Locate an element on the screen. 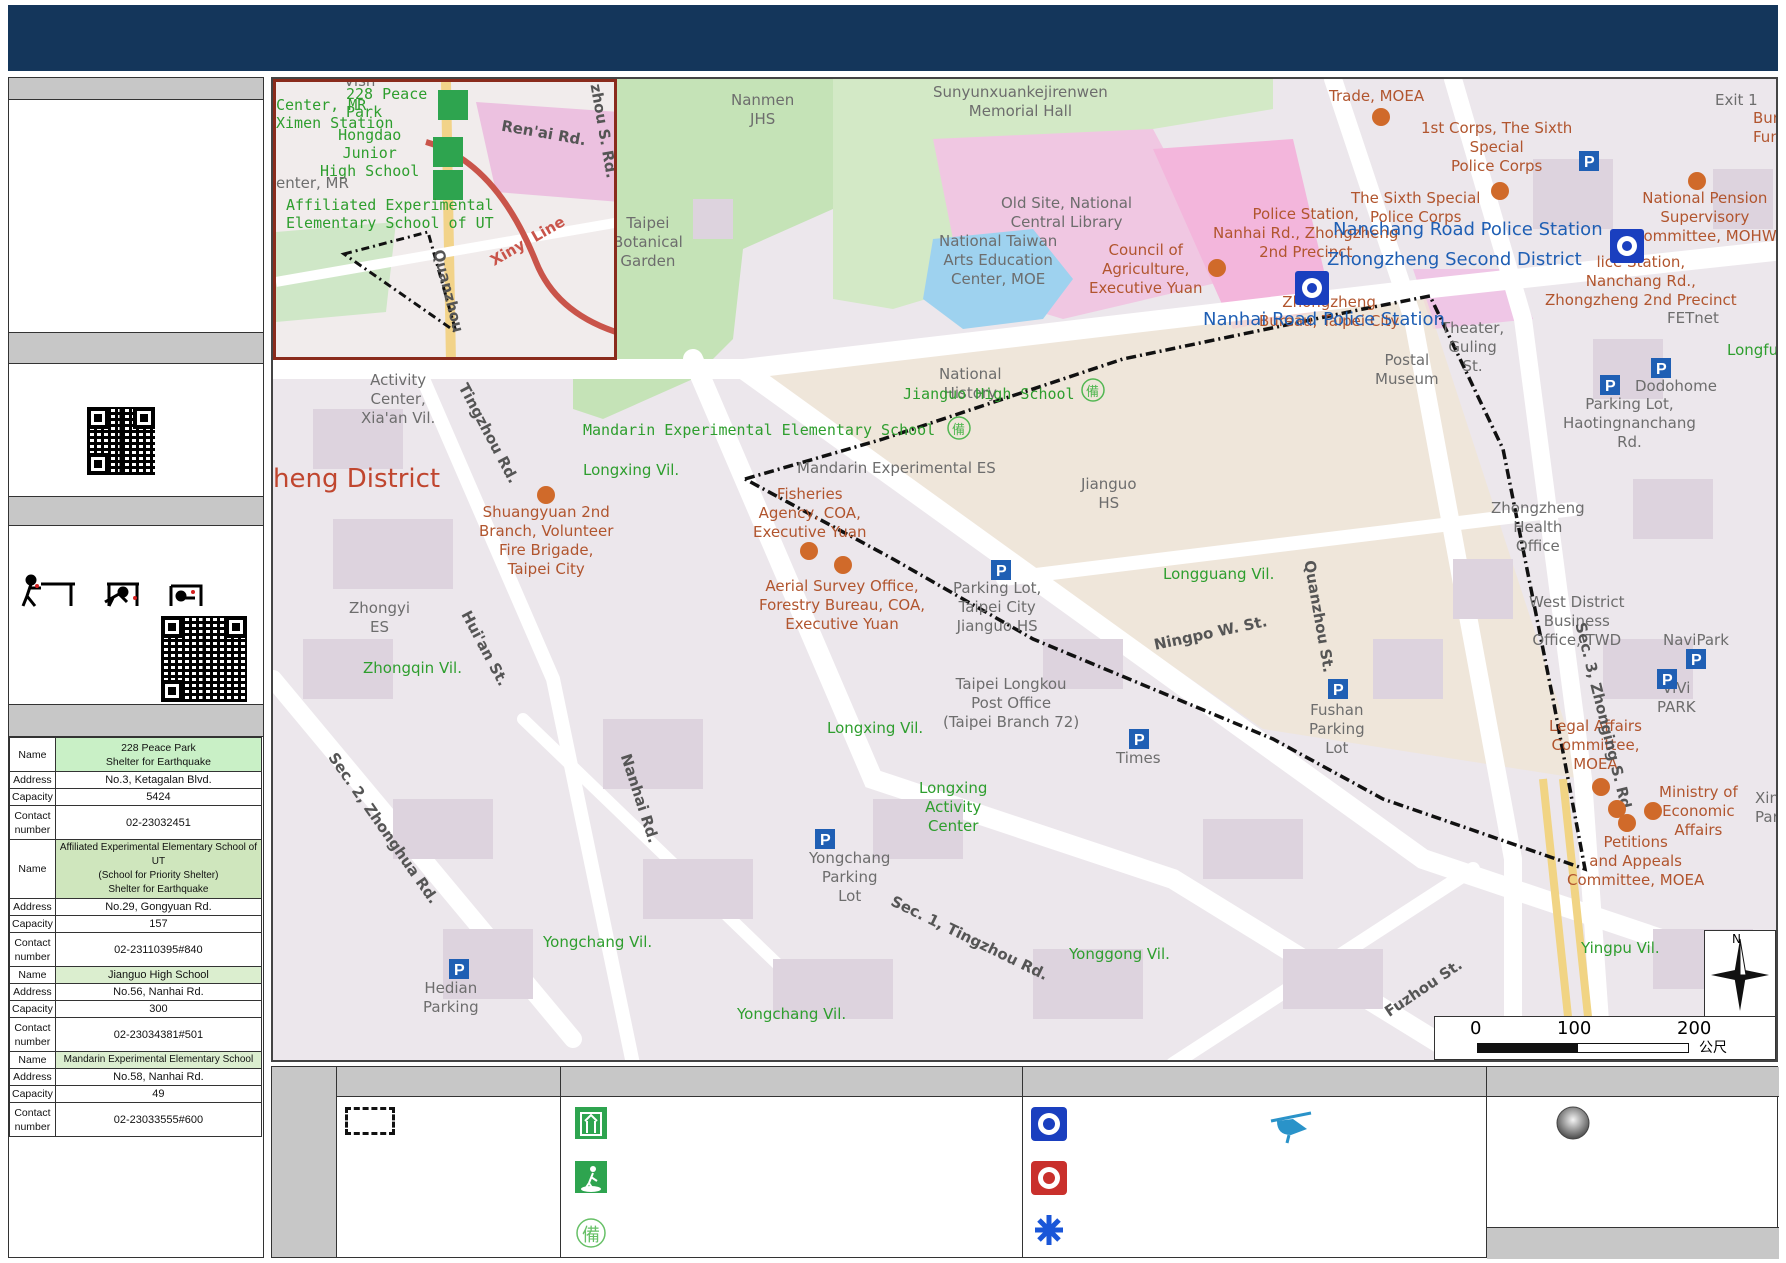 The width and height of the screenshot is (1786, 1263). reserve-shelter-icon: 備 is located at coordinates (591, 1233).